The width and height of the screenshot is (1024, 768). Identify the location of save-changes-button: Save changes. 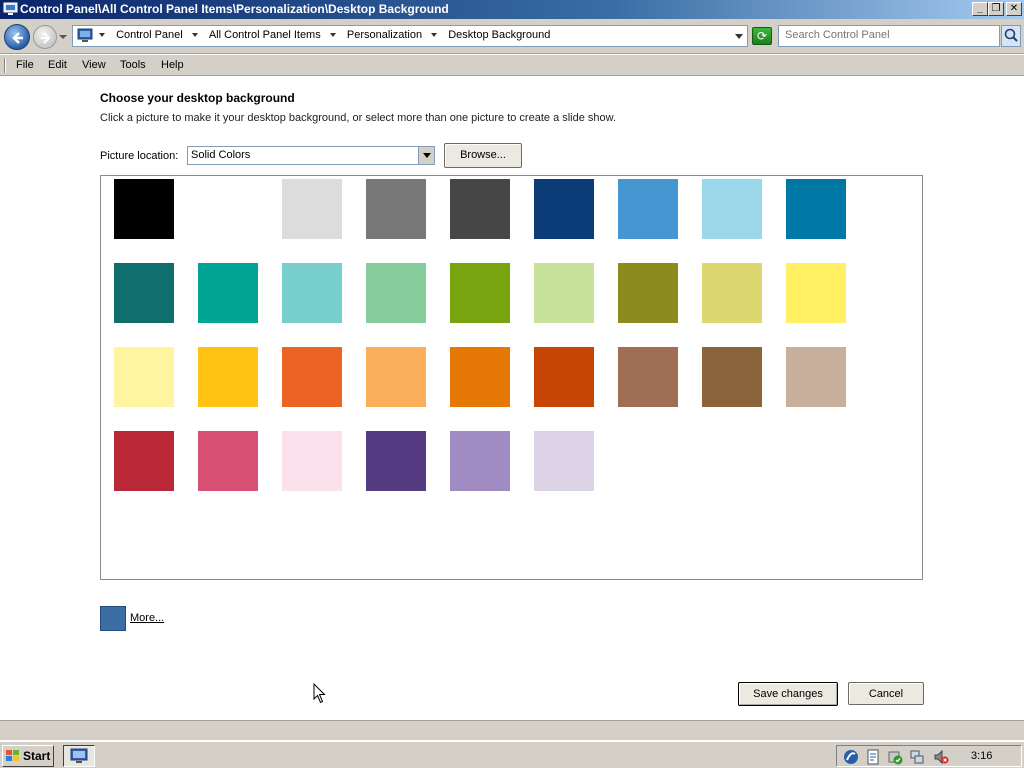
(788, 694).